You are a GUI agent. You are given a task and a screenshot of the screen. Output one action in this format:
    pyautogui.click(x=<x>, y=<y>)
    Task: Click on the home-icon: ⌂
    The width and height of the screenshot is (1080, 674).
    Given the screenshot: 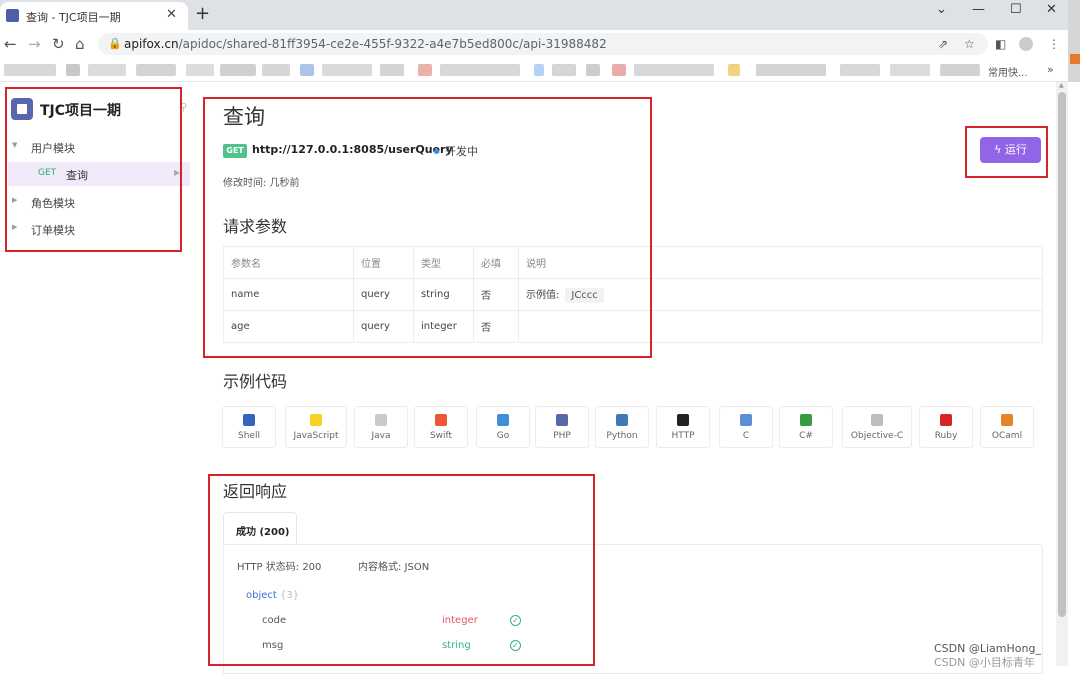 What is the action you would take?
    pyautogui.click(x=80, y=44)
    